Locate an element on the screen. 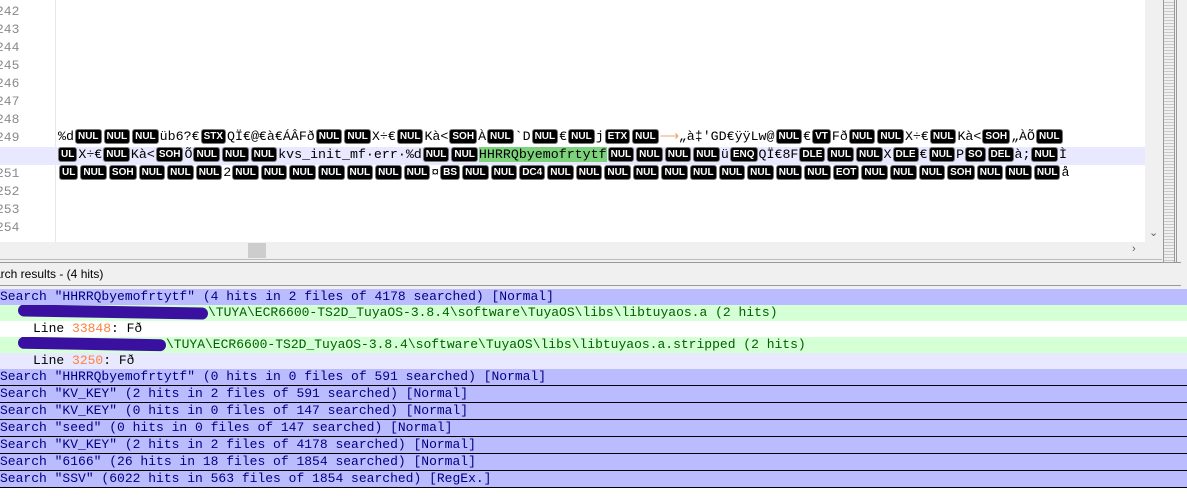 This screenshot has width=1187, height=504. horizontal-scrollbar: › is located at coordinates (581, 251).